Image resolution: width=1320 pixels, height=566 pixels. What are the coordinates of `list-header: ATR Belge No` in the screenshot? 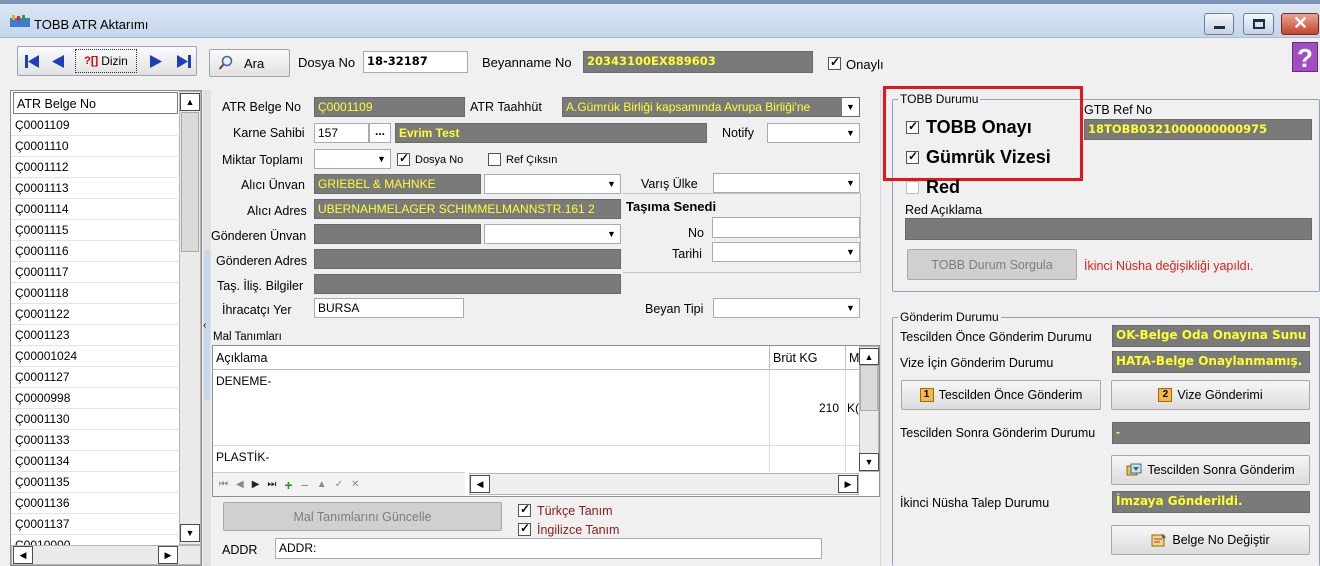 It's located at (95, 103).